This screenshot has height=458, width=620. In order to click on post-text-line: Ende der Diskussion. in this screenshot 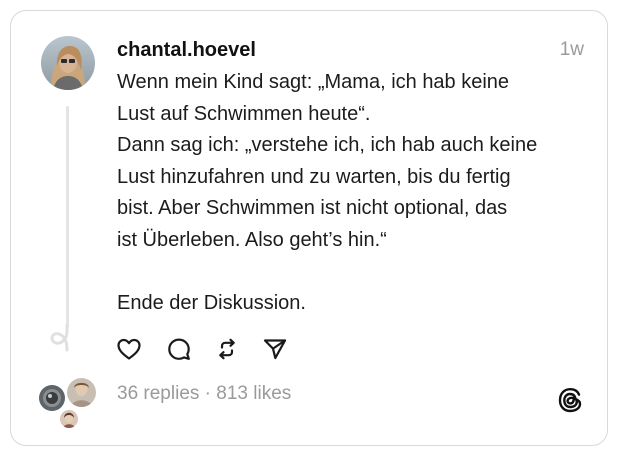, I will do `click(211, 302)`.